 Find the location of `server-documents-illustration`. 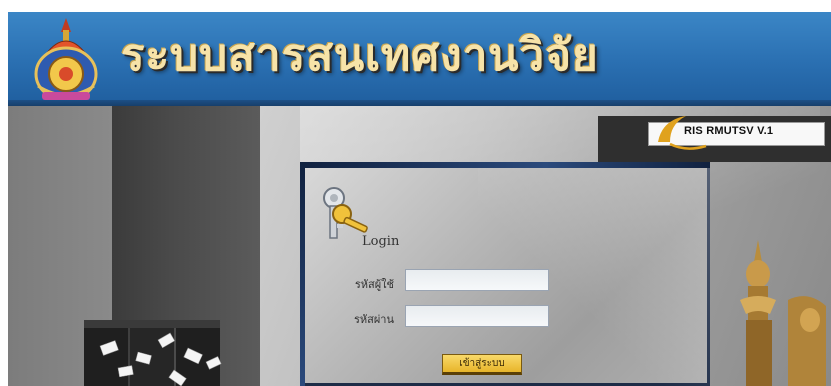

server-documents-illustration is located at coordinates (153, 353).